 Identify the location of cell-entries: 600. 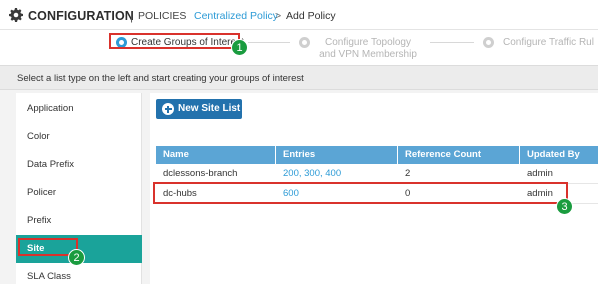
(337, 194).